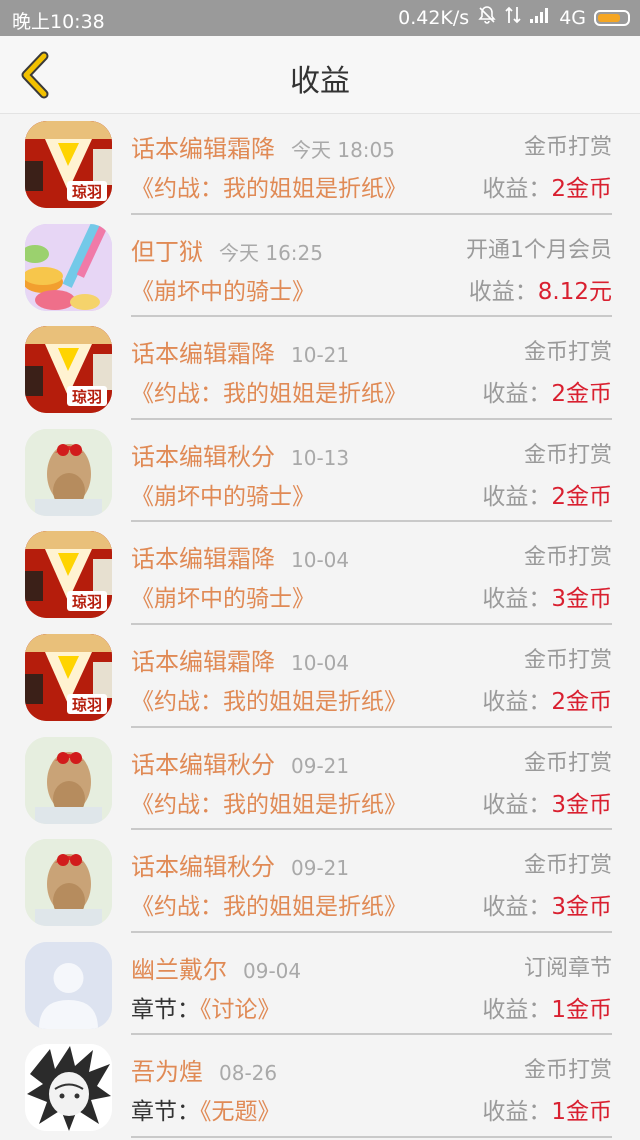  What do you see at coordinates (539, 250) in the screenshot?
I see `earning-type: 开通1个月会员` at bounding box center [539, 250].